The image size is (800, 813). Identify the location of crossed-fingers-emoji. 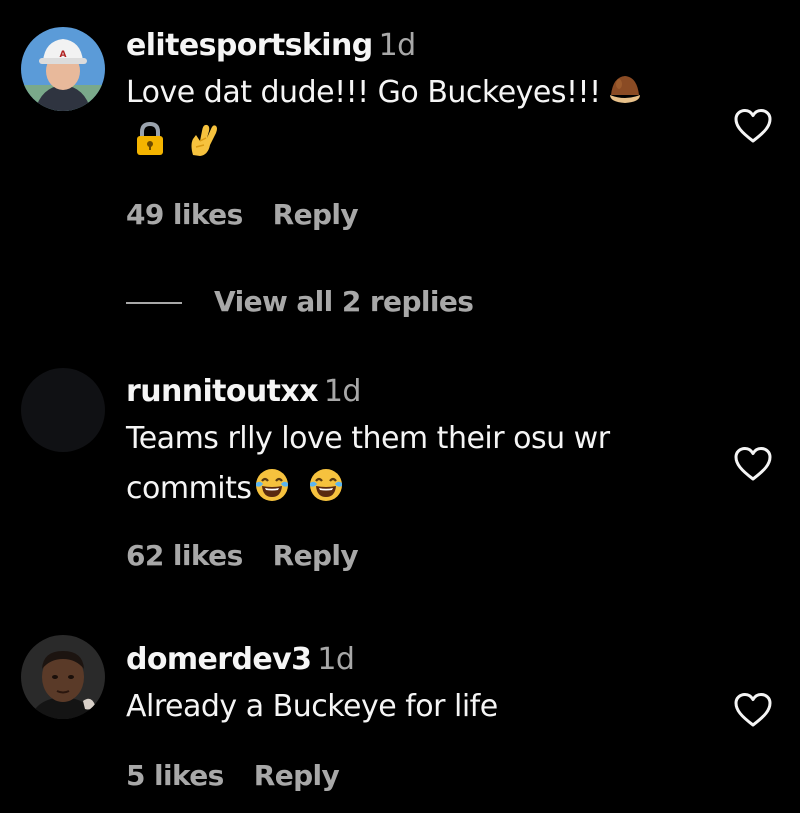
(202, 139).